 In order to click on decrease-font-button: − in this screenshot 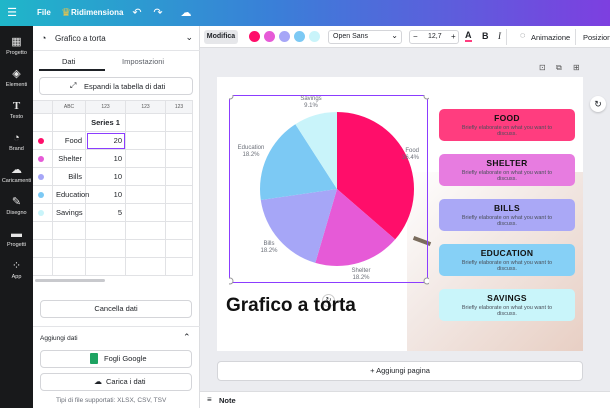, I will do `click(415, 36)`.